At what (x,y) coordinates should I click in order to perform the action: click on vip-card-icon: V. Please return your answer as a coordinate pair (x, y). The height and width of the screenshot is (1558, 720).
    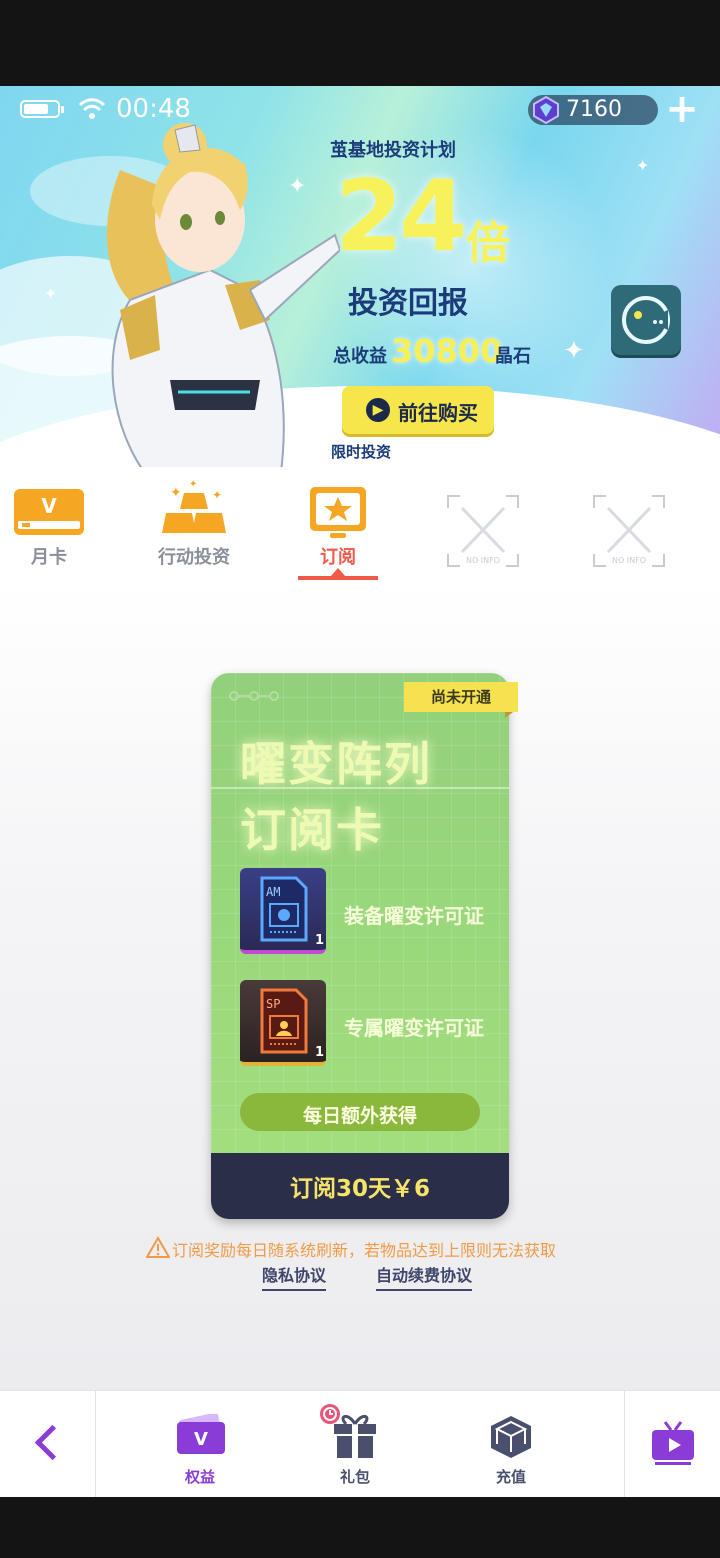
    Looking at the image, I should click on (49, 512).